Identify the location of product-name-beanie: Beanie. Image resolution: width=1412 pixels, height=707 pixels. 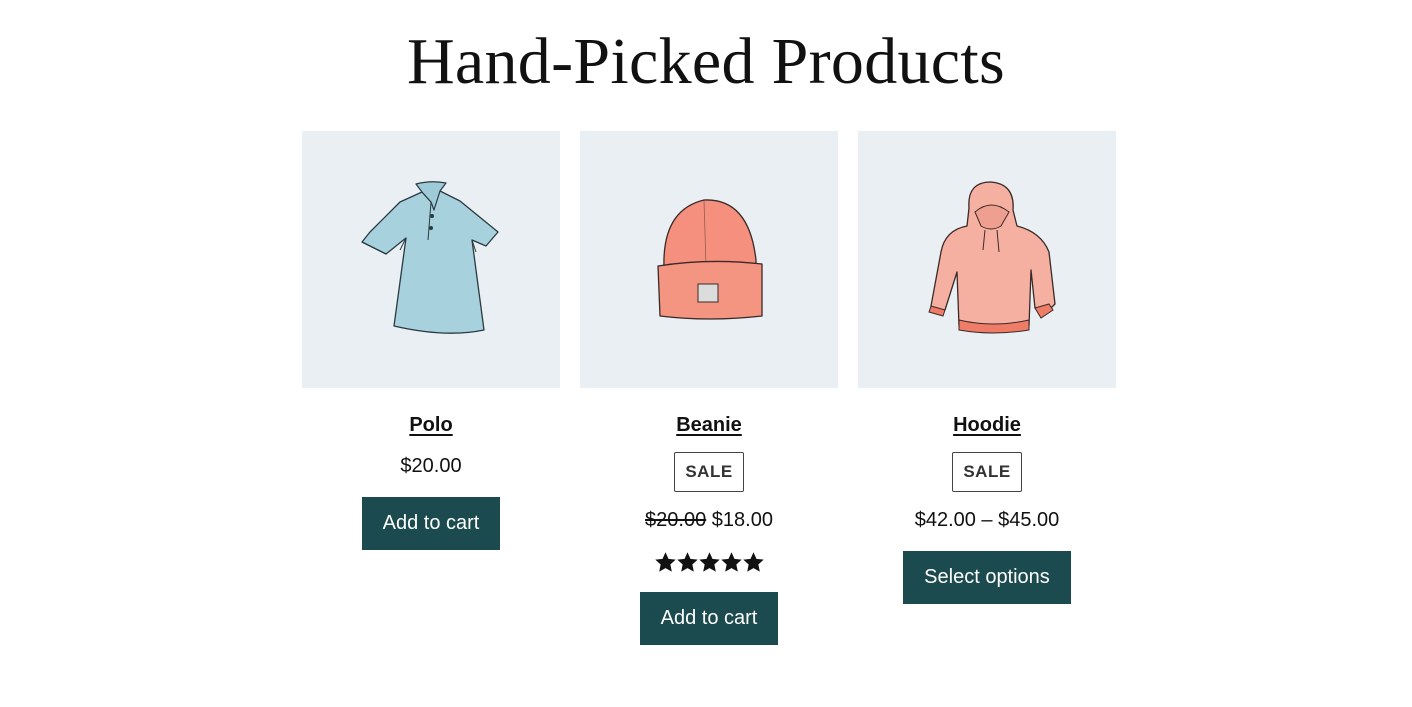
(709, 425).